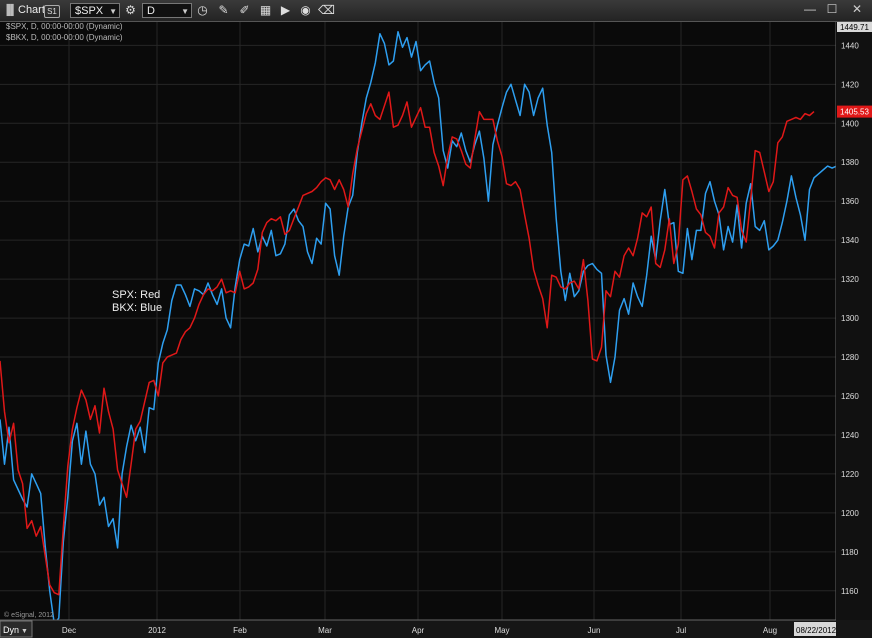 The image size is (872, 638). I want to click on y-tick-label: 1260, so click(850, 396).